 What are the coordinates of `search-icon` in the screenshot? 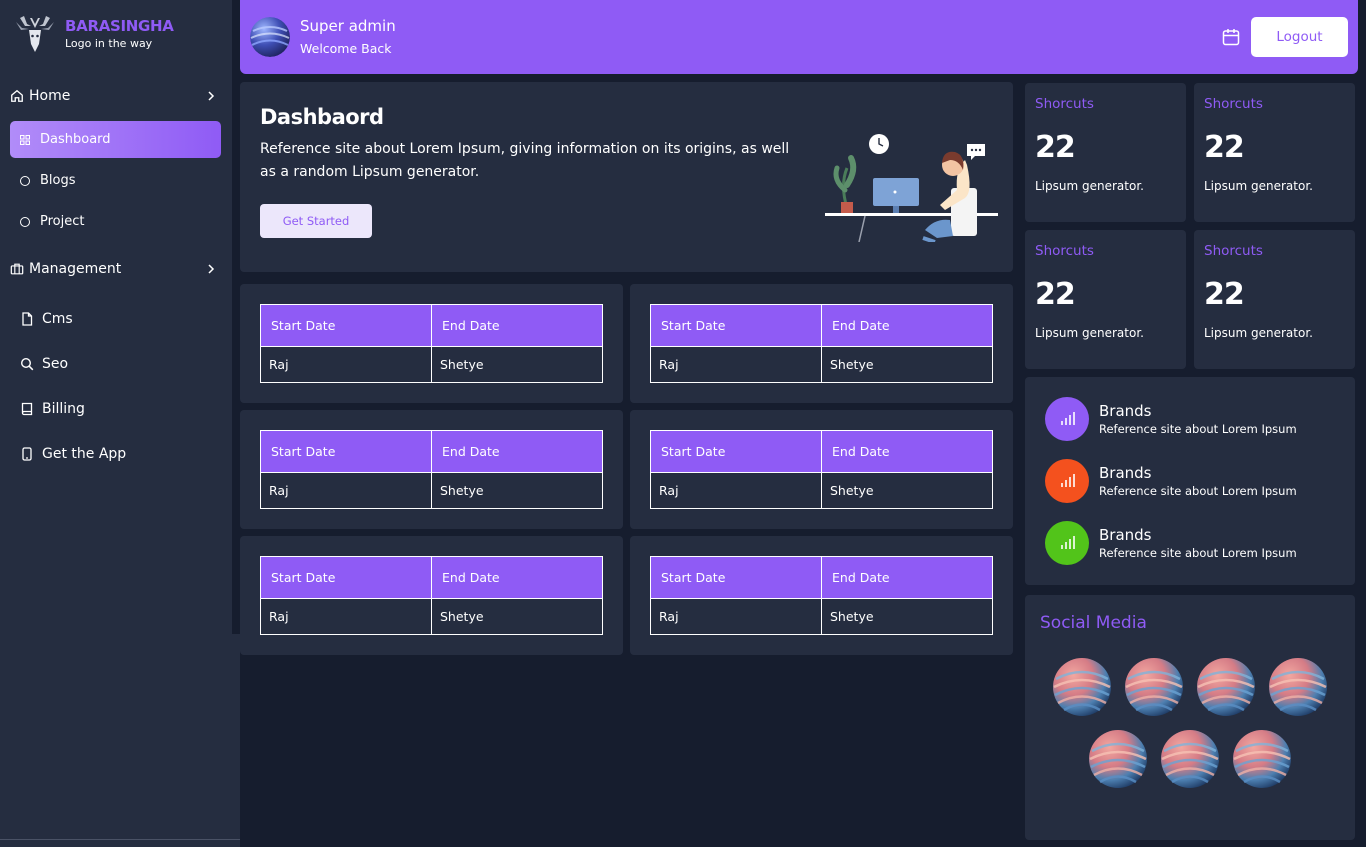 It's located at (27, 364).